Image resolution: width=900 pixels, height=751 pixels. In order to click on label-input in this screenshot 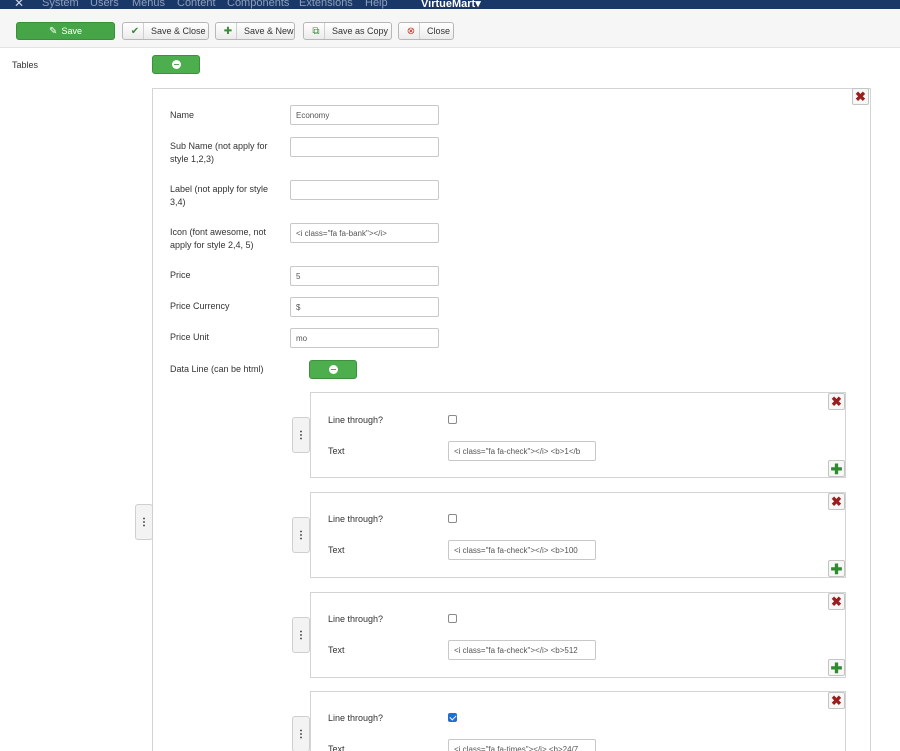, I will do `click(364, 190)`.